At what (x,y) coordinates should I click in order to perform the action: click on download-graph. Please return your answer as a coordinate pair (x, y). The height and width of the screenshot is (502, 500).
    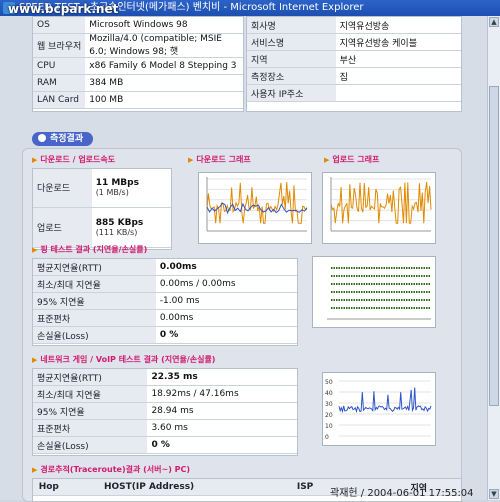
    Looking at the image, I should click on (255, 208).